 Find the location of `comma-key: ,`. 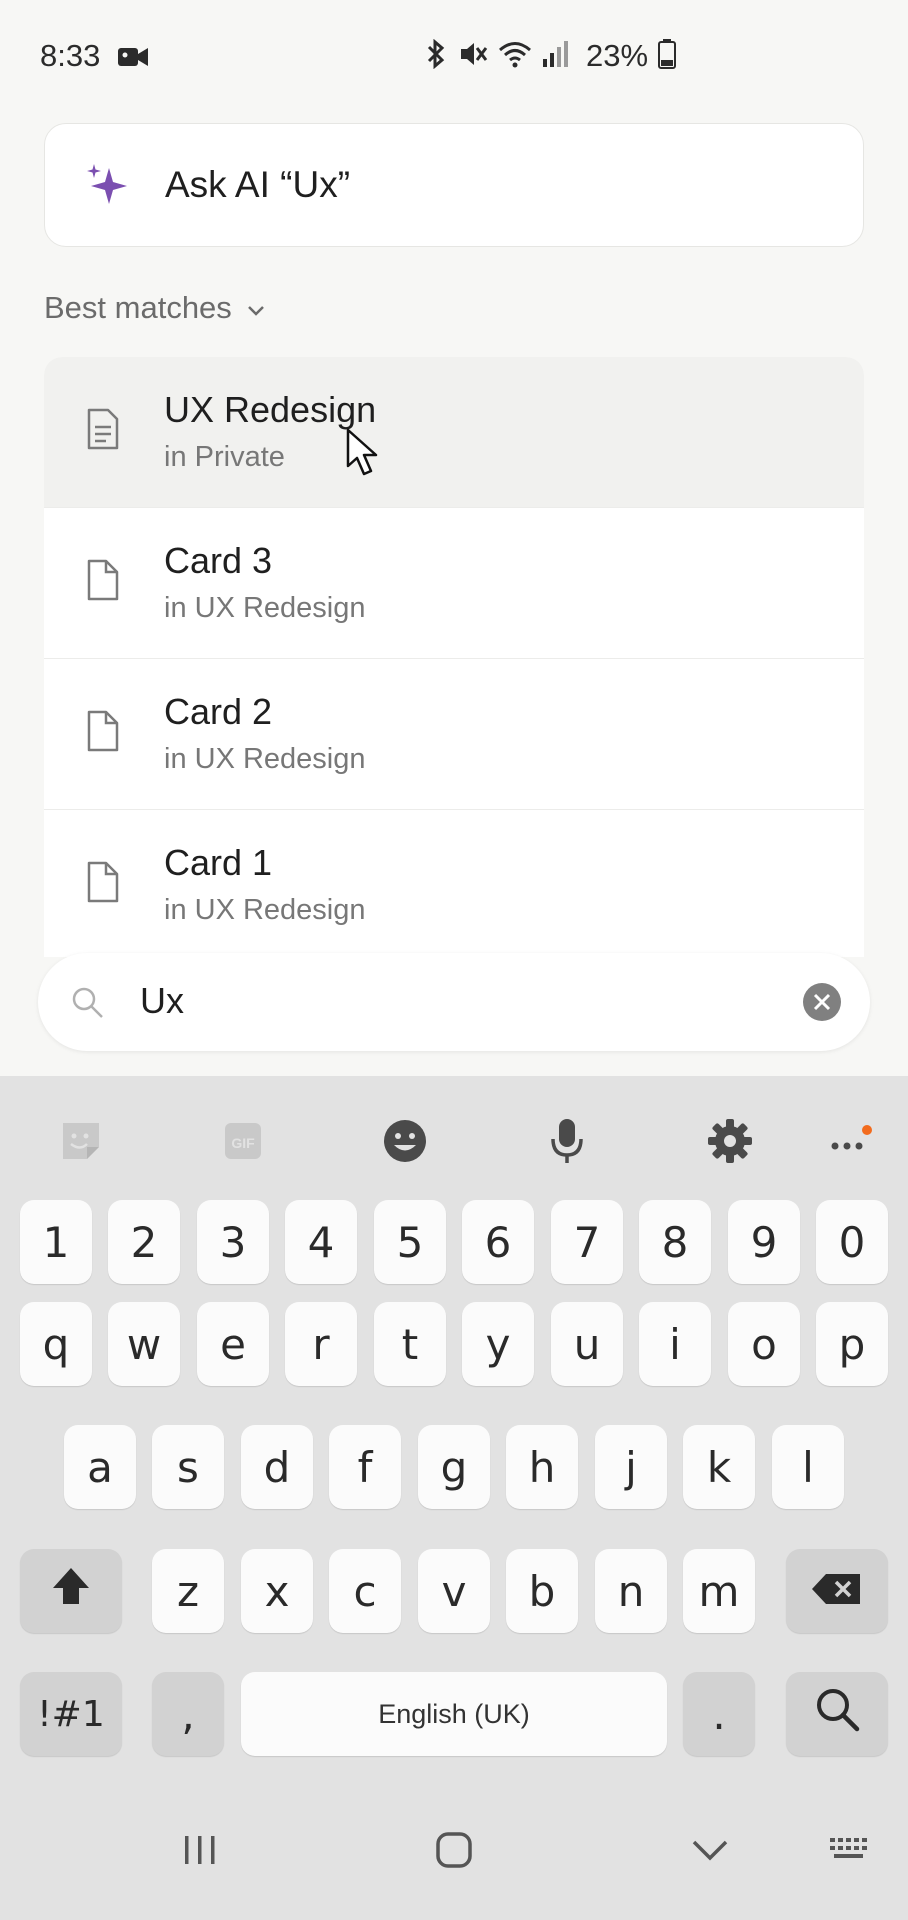

comma-key: , is located at coordinates (188, 1714).